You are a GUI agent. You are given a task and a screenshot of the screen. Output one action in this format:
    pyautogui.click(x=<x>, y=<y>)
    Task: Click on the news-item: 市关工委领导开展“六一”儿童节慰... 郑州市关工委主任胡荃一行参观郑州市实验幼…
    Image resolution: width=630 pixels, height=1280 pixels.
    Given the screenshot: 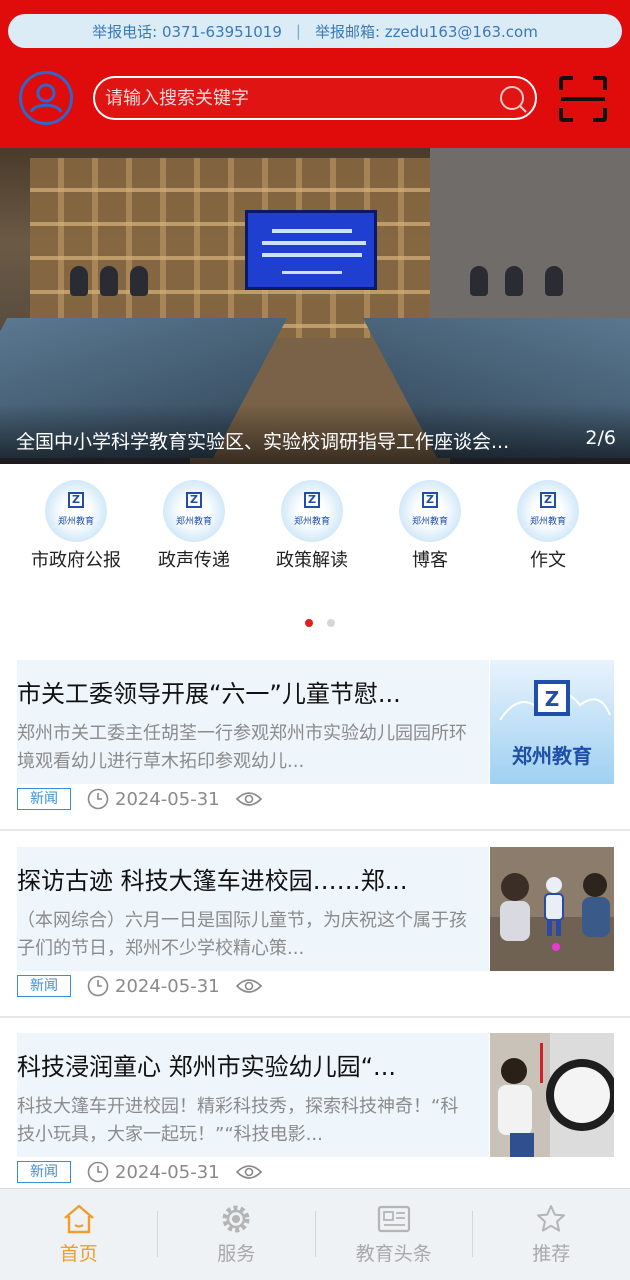 What is the action you would take?
    pyautogui.click(x=315, y=754)
    